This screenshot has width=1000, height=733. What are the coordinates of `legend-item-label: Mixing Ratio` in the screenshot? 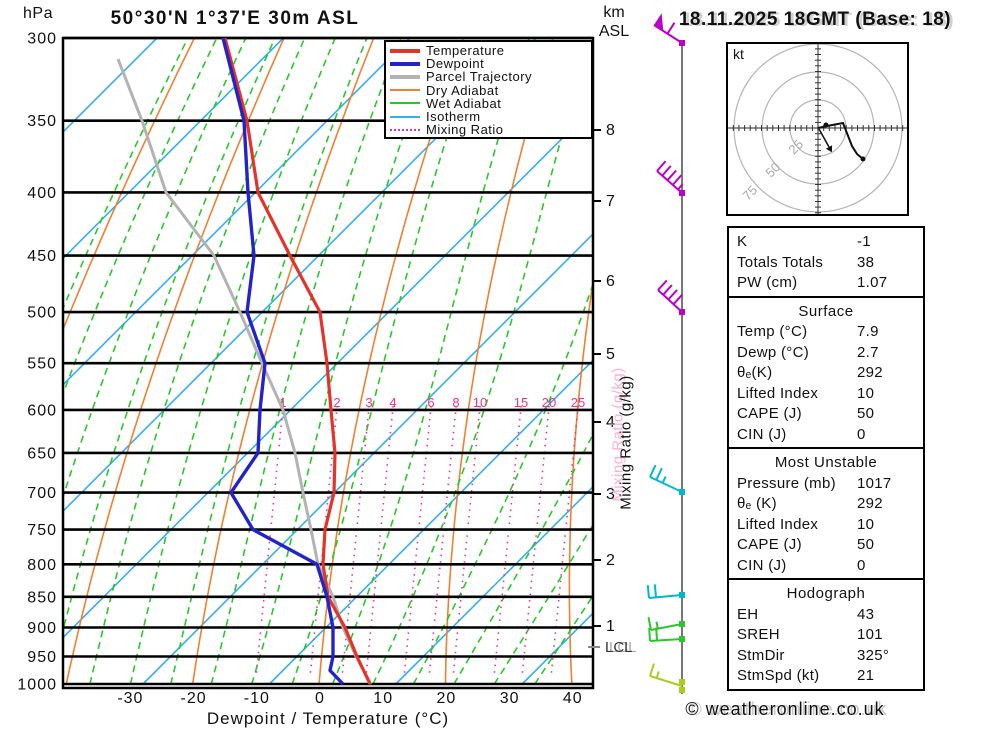 It's located at (465, 130).